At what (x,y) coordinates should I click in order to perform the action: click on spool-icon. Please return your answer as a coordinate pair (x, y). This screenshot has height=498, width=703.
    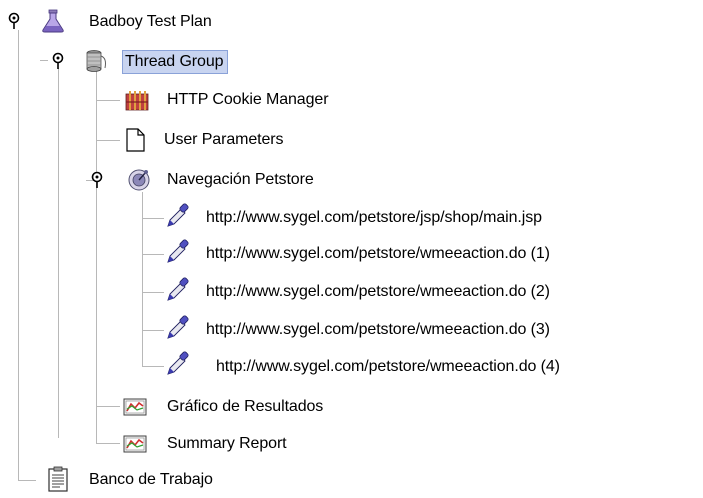
    Looking at the image, I should click on (96, 61).